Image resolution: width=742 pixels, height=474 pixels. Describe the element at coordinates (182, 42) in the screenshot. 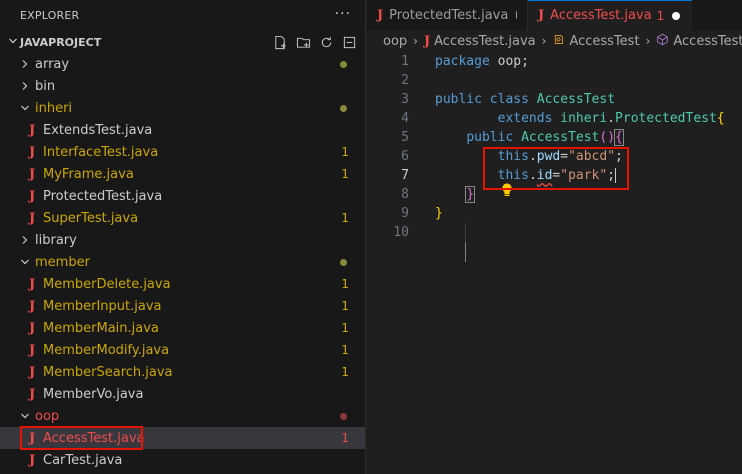

I see `project-root: JAVAPROJECT` at that location.